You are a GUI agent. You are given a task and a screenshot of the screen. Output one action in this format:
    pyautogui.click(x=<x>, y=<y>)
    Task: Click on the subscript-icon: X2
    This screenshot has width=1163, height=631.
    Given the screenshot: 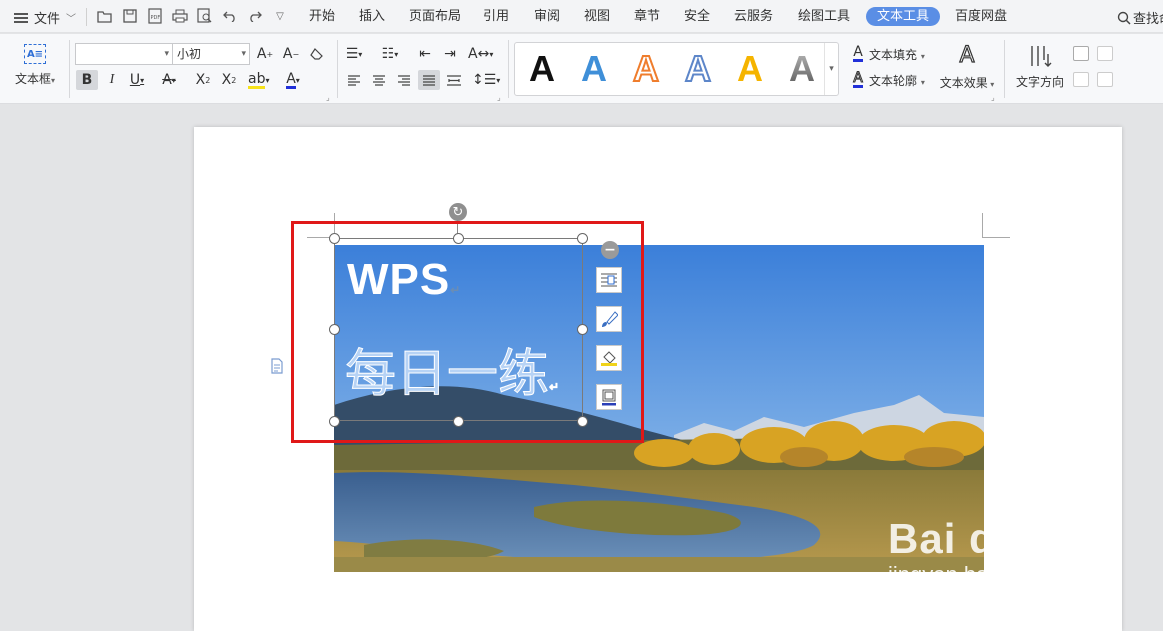 What is the action you would take?
    pyautogui.click(x=229, y=80)
    